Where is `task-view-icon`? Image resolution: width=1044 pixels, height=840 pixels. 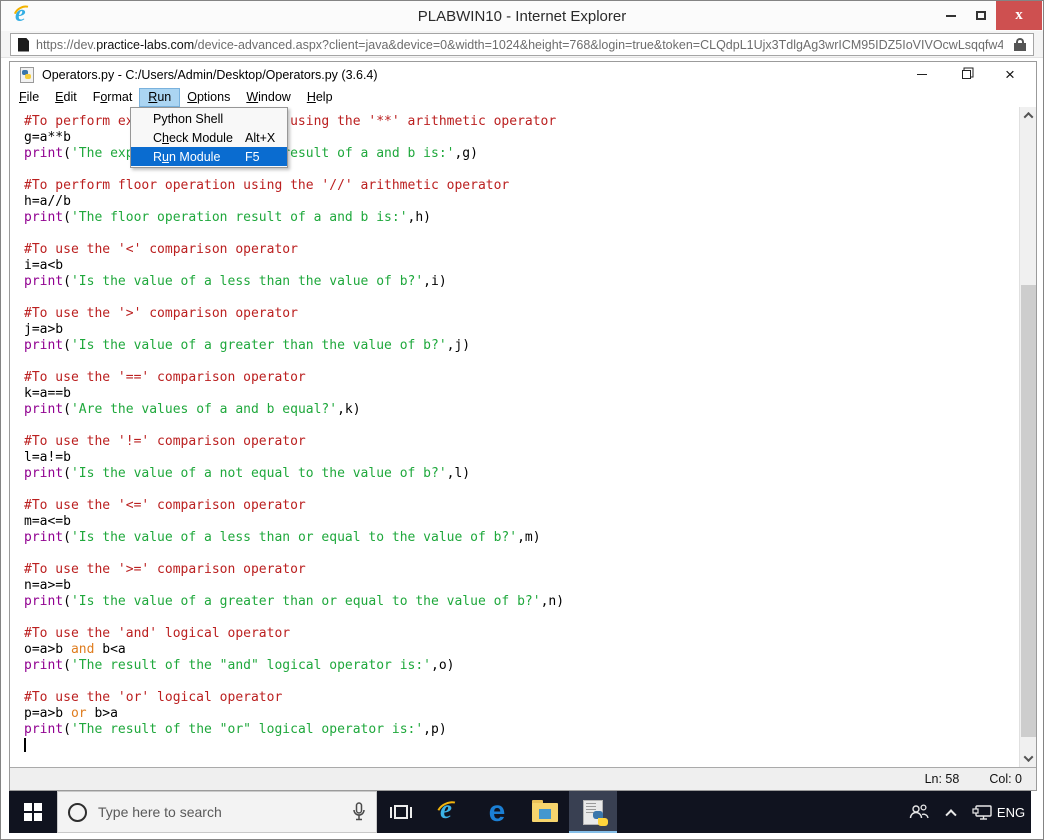 task-view-icon is located at coordinates (401, 812).